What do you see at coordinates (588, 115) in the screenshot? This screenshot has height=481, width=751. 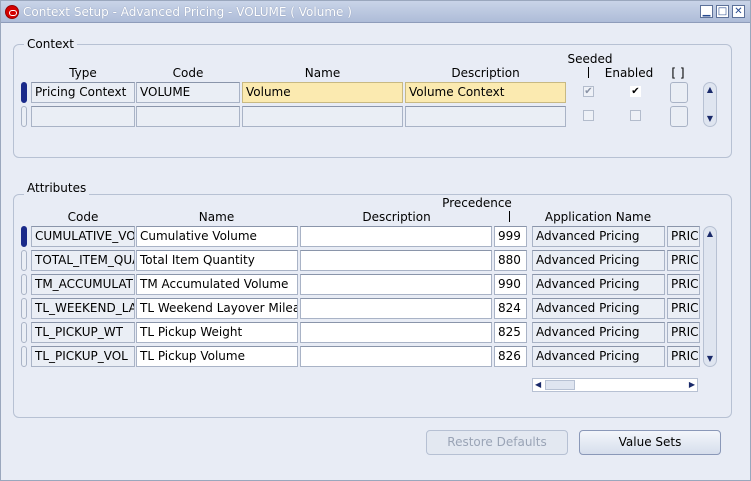 I see `context-seeded-checkbox` at bounding box center [588, 115].